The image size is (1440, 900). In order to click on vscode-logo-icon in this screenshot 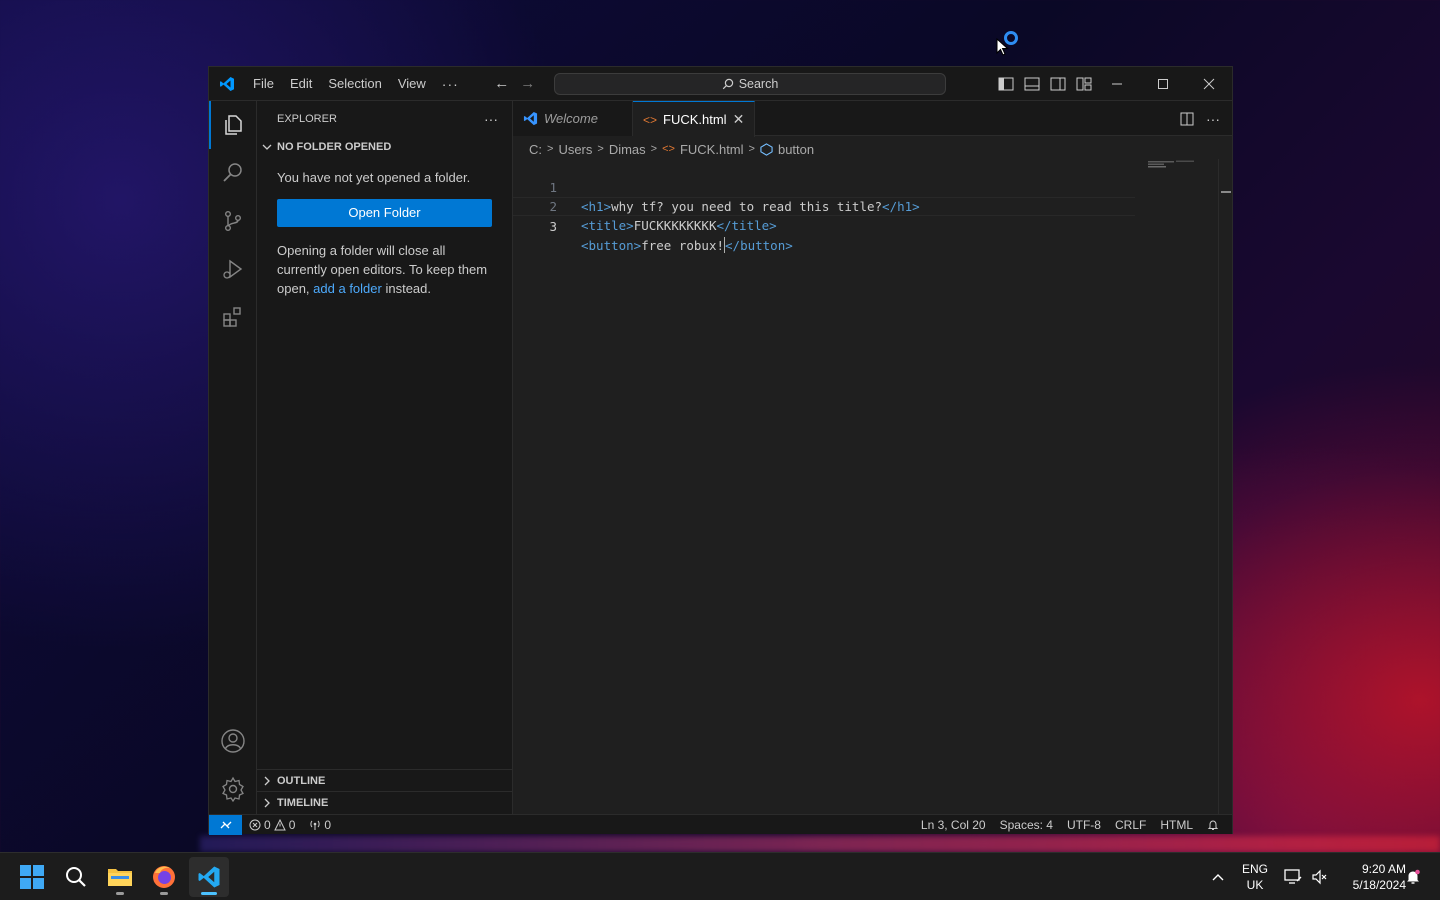, I will do `click(227, 84)`.